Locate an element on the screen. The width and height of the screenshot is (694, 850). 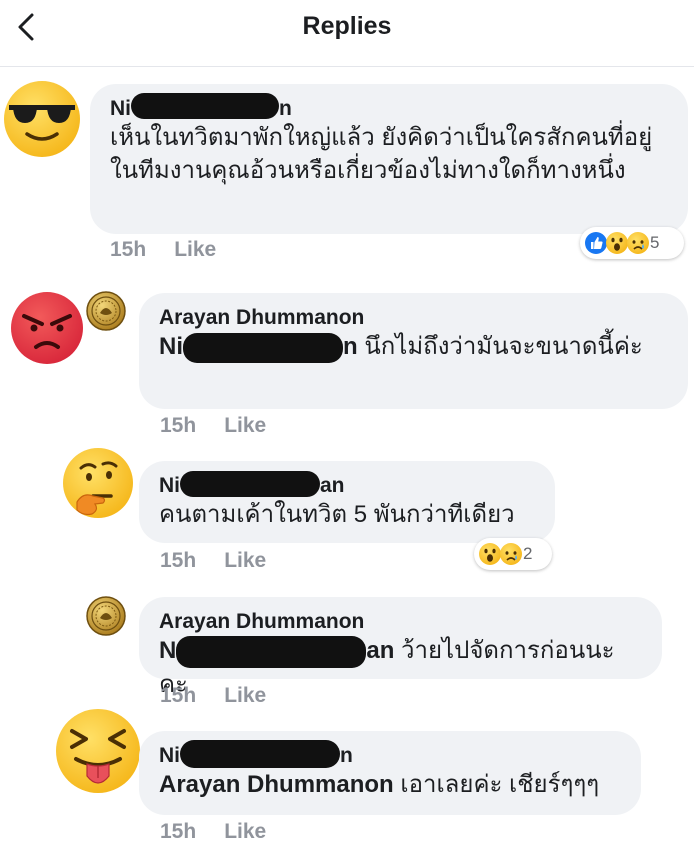
mention-tag: Ni n is located at coordinates (258, 347).